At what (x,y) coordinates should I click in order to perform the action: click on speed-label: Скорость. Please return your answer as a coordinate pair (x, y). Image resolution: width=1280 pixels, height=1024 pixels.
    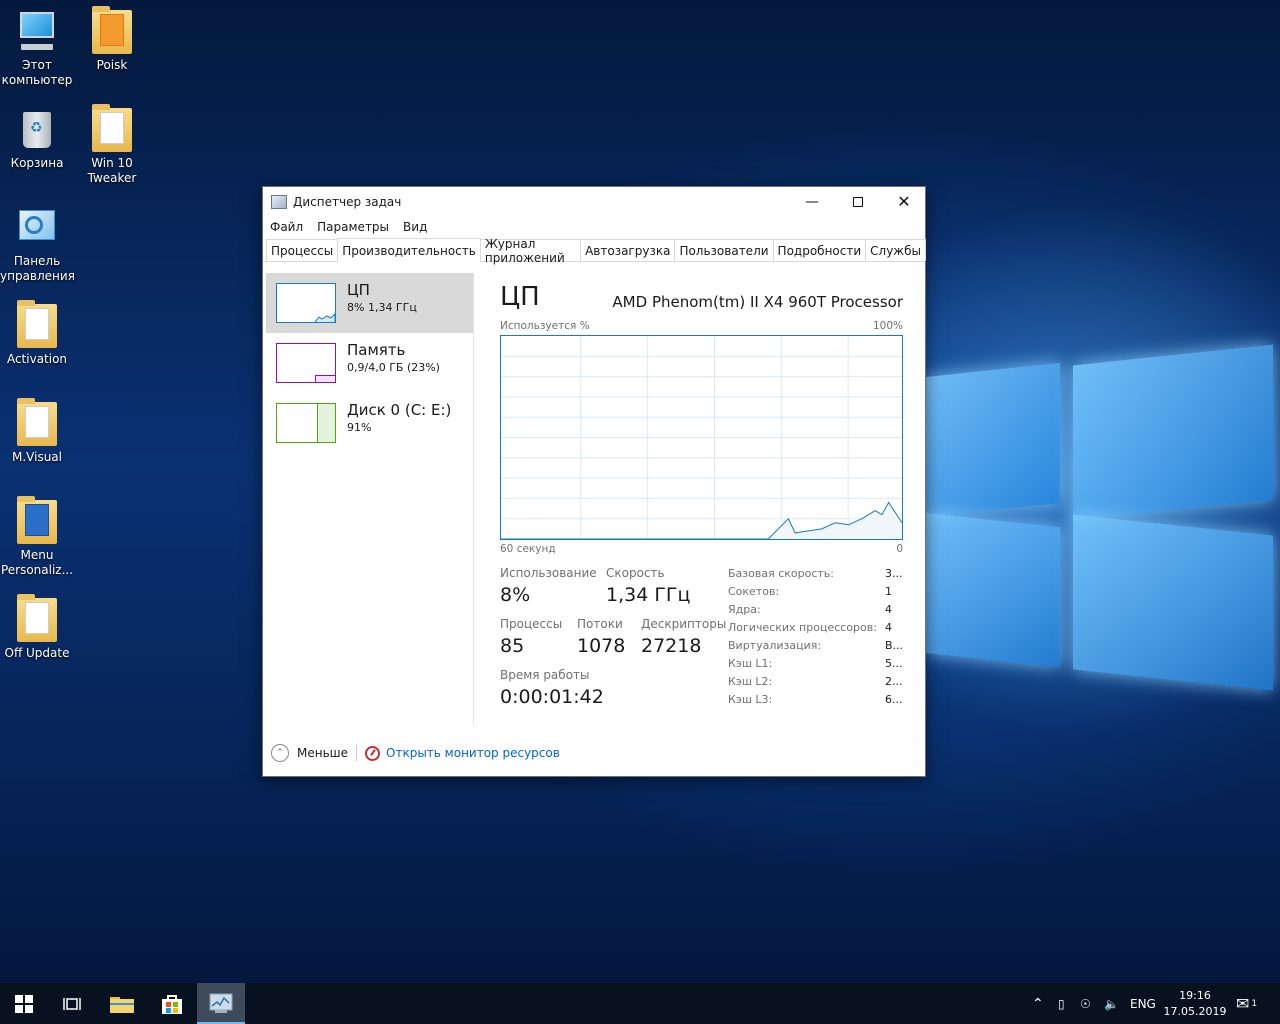
    Looking at the image, I should click on (635, 573).